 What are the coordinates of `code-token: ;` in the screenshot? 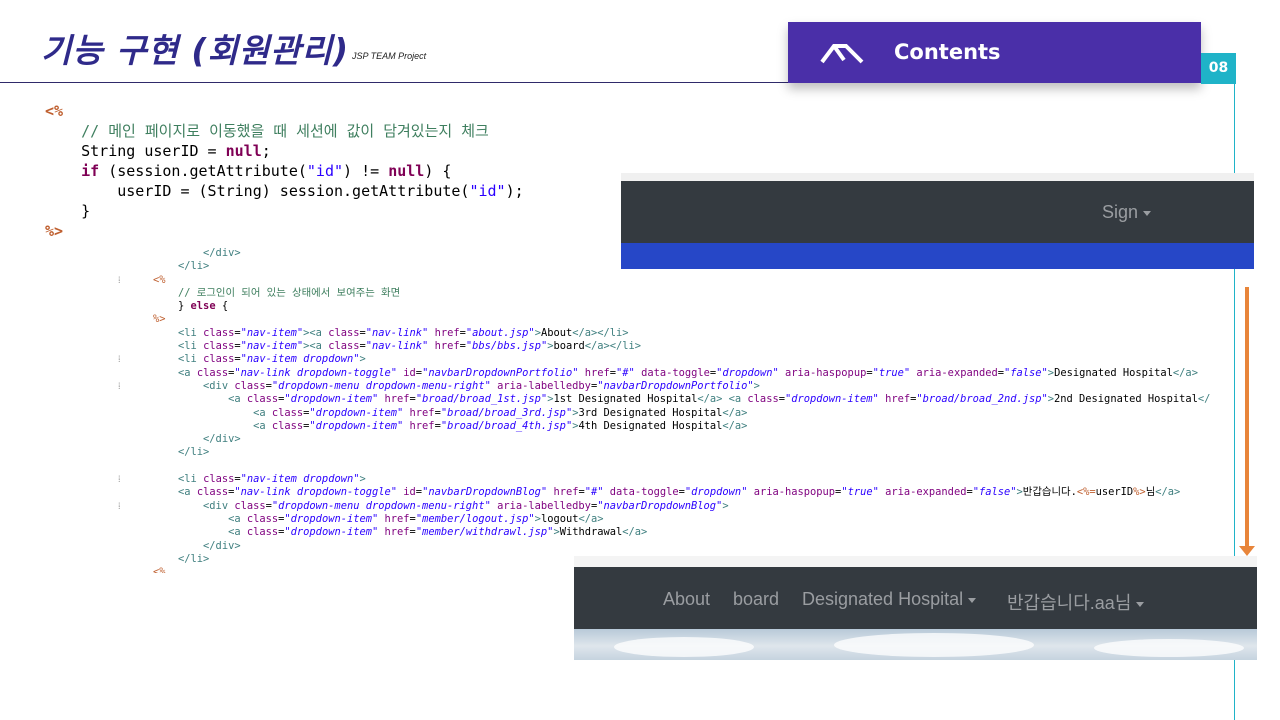 It's located at (266, 151).